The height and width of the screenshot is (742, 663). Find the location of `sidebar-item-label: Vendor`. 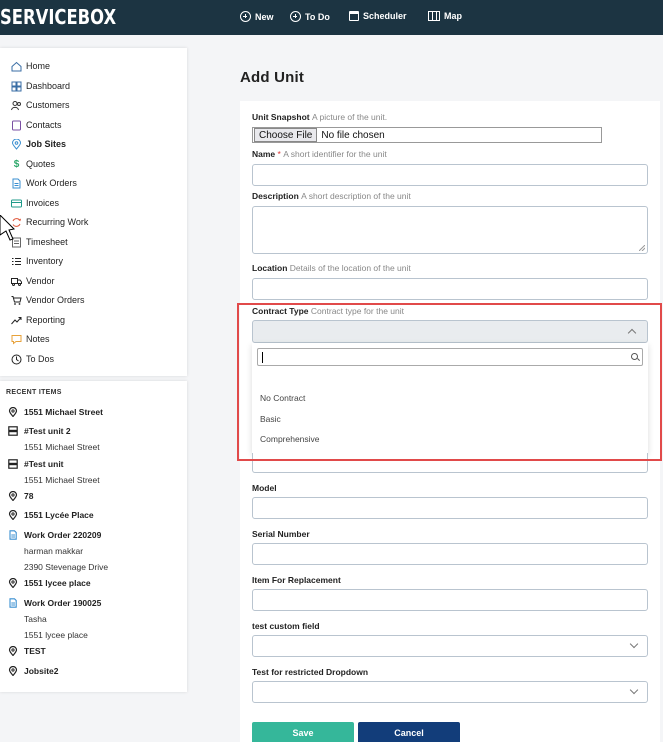

sidebar-item-label: Vendor is located at coordinates (40, 281).